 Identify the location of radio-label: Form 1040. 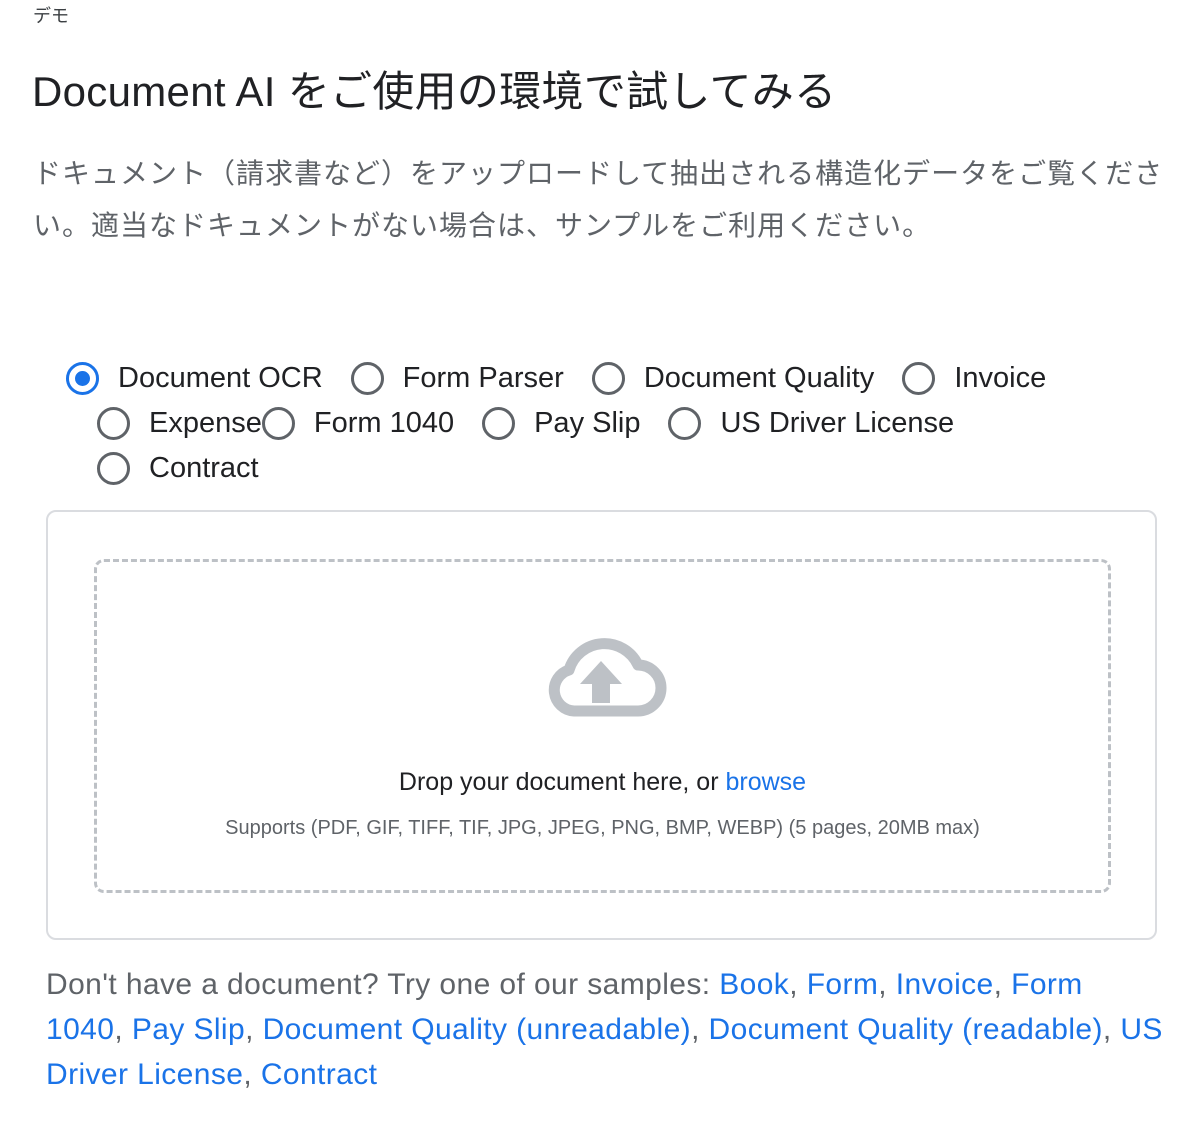
(384, 423).